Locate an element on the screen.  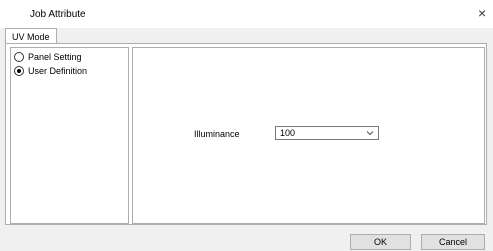
chevron-down-icon is located at coordinates (370, 133).